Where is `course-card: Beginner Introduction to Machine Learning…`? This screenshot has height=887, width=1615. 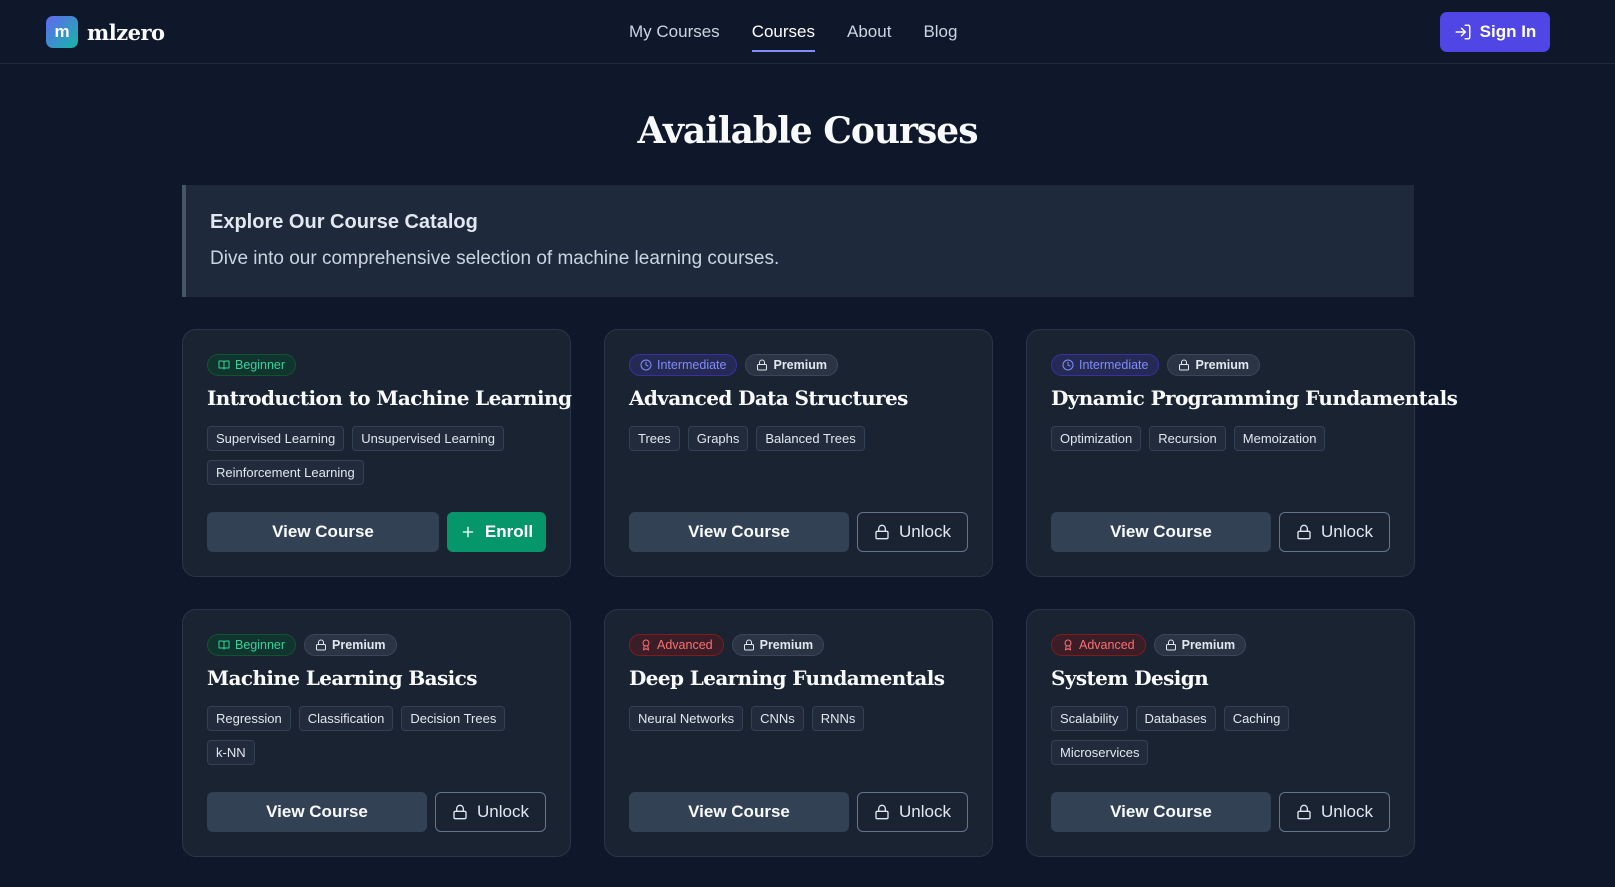 course-card: Beginner Introduction to Machine Learning… is located at coordinates (377, 453).